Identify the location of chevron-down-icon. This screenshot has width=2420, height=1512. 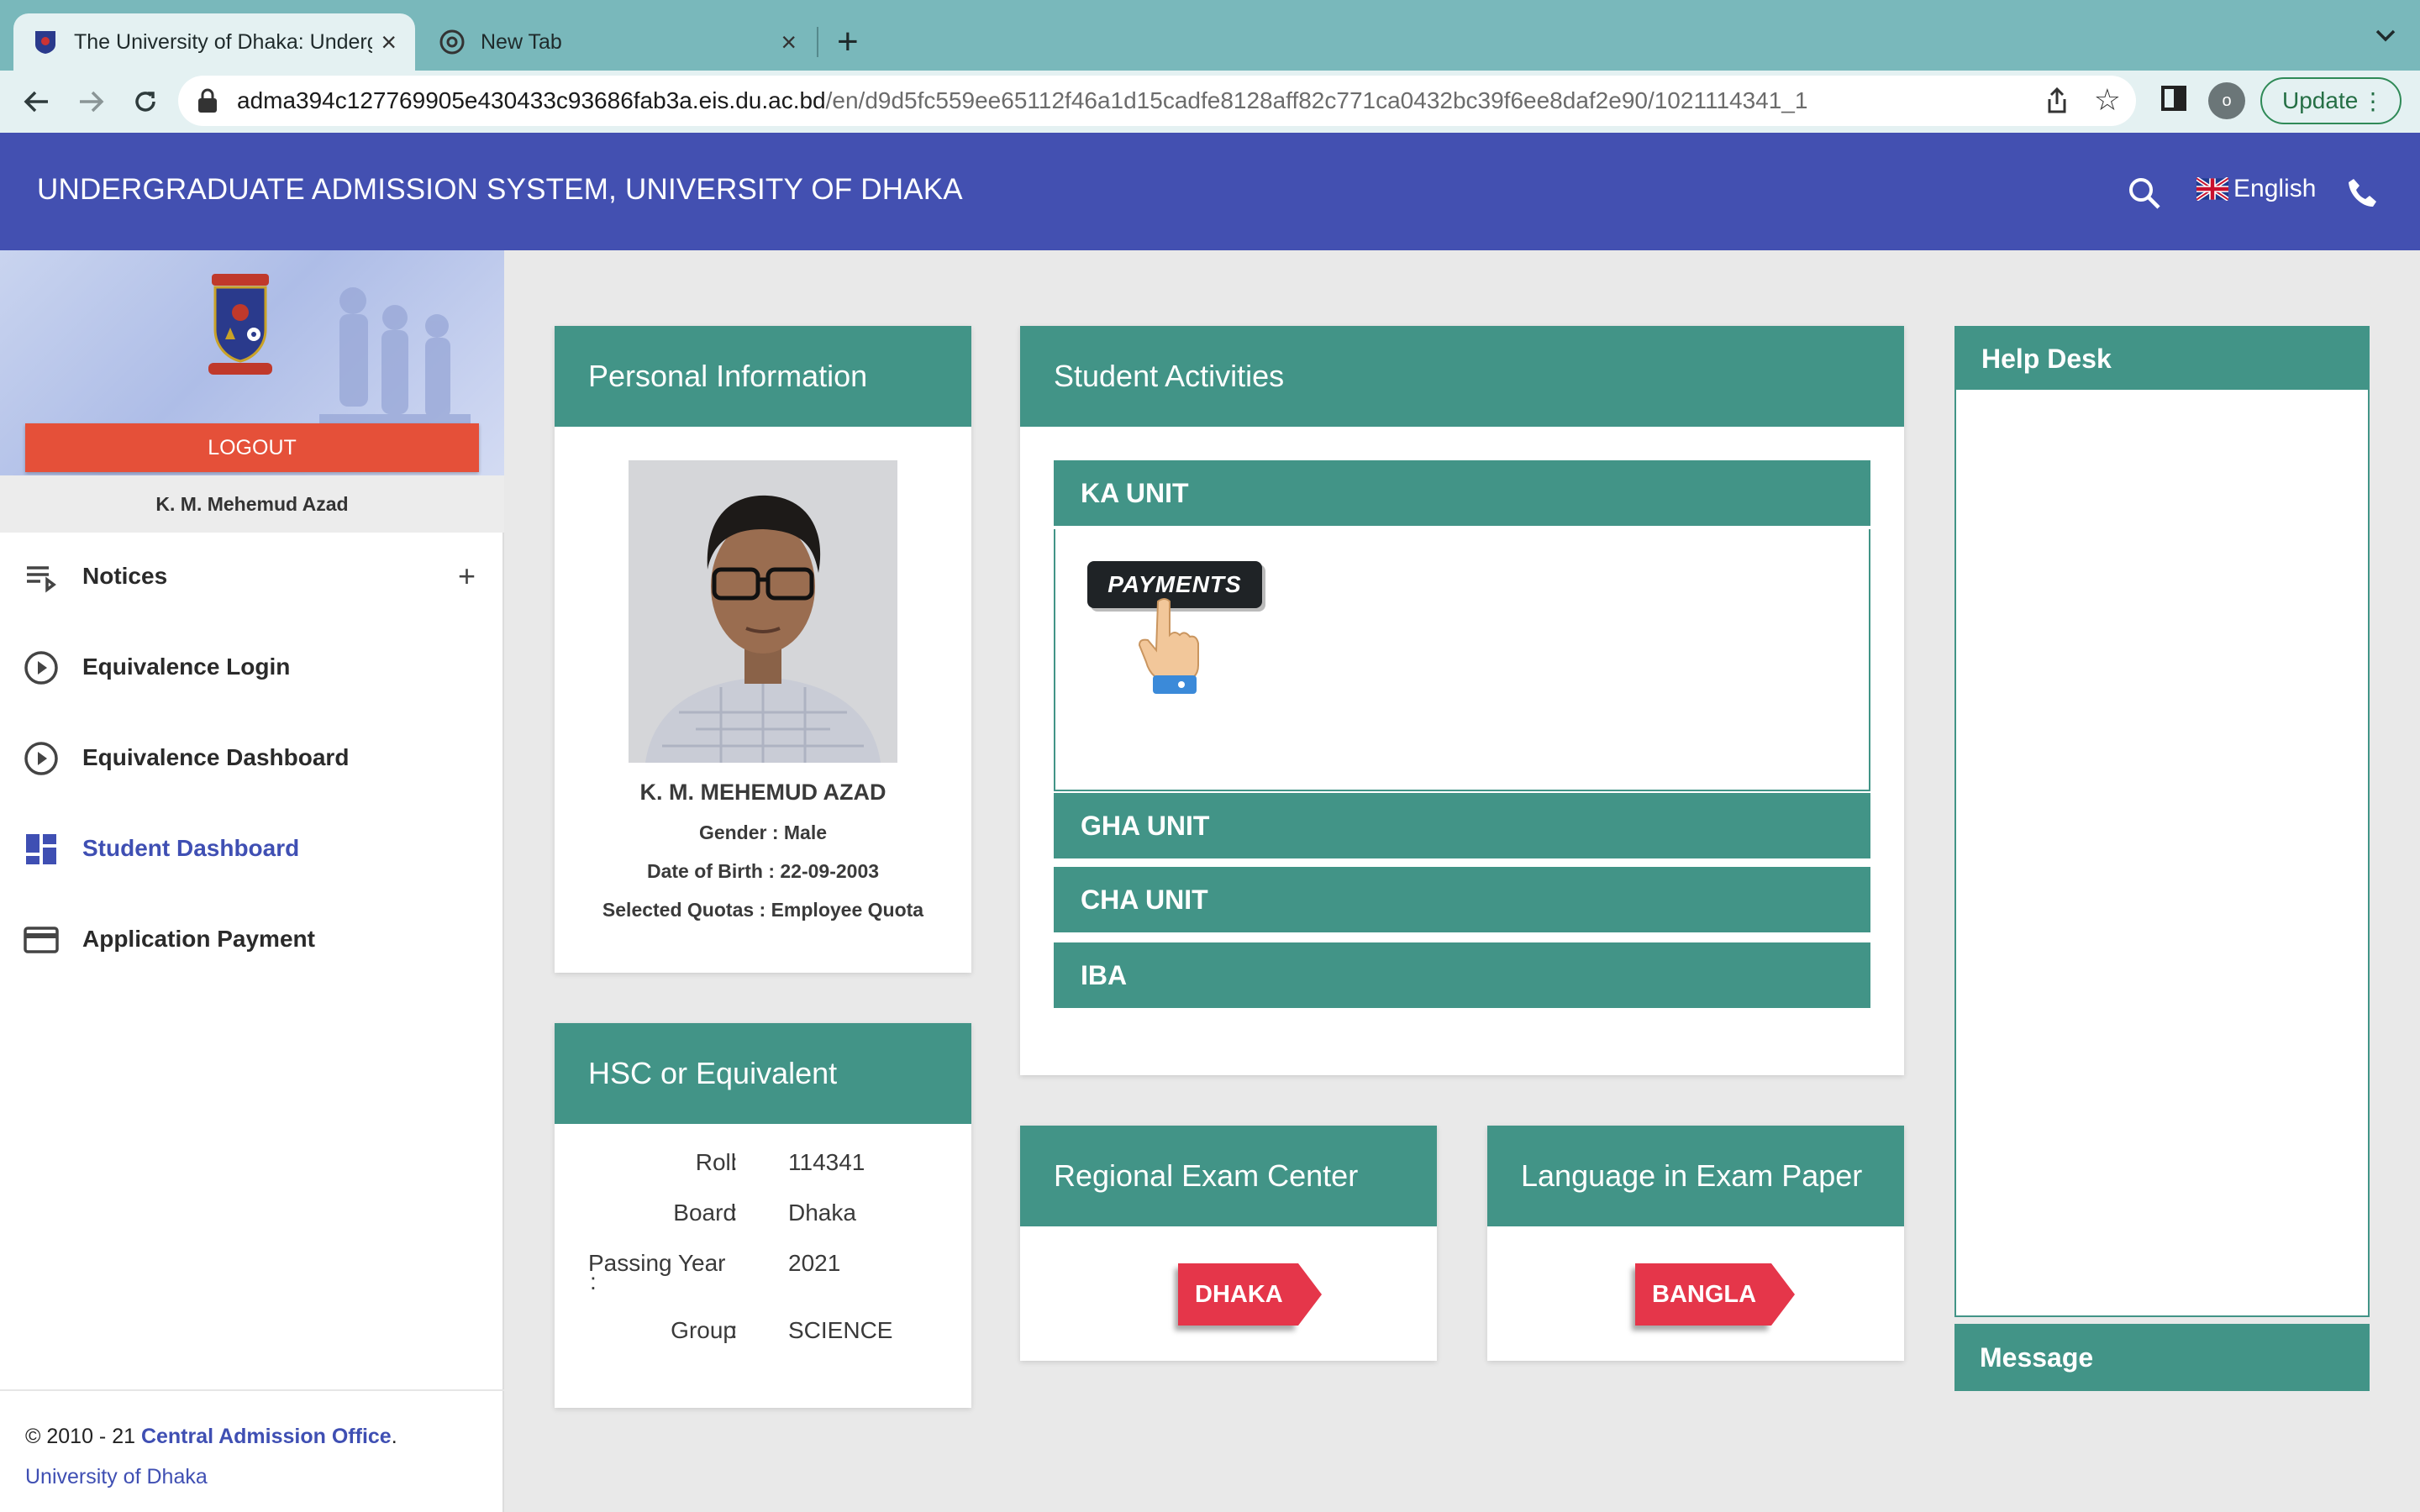
(2386, 36).